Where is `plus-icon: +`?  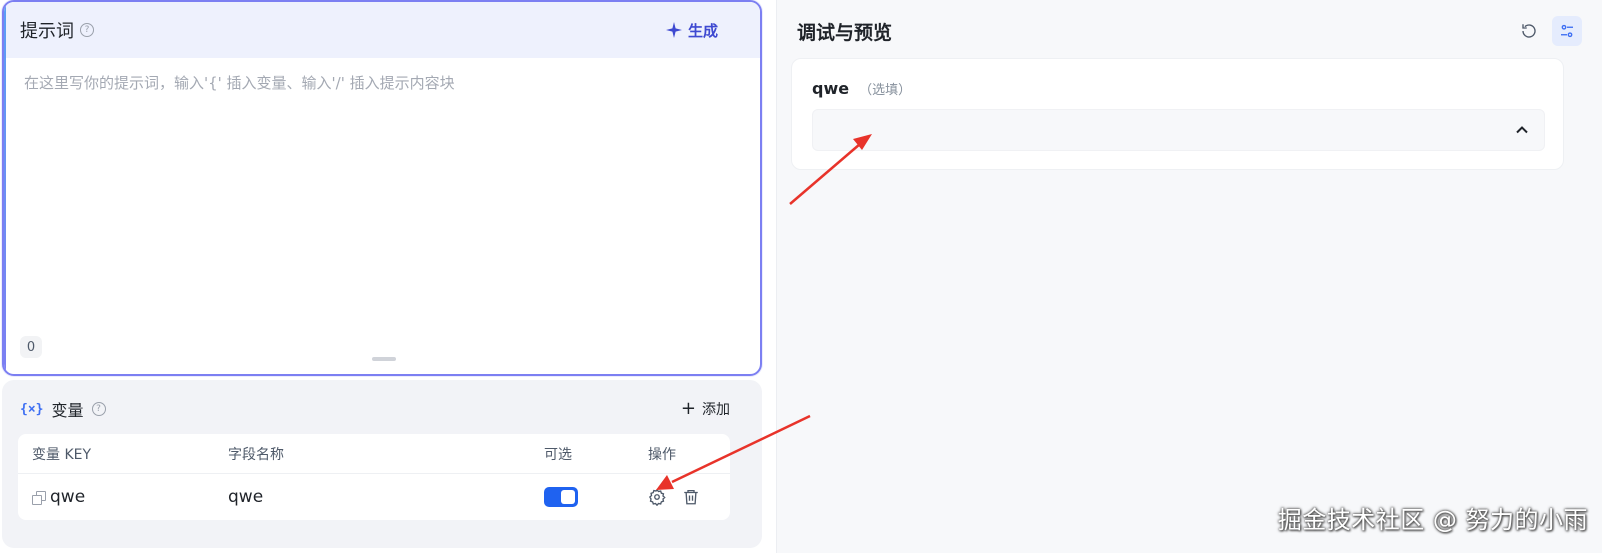
plus-icon: + is located at coordinates (688, 408).